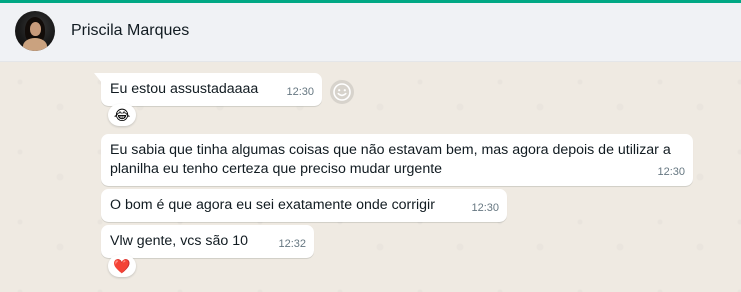 The image size is (741, 292). What do you see at coordinates (179, 241) in the screenshot?
I see `message-text: Vlw gente, vcs são 10` at bounding box center [179, 241].